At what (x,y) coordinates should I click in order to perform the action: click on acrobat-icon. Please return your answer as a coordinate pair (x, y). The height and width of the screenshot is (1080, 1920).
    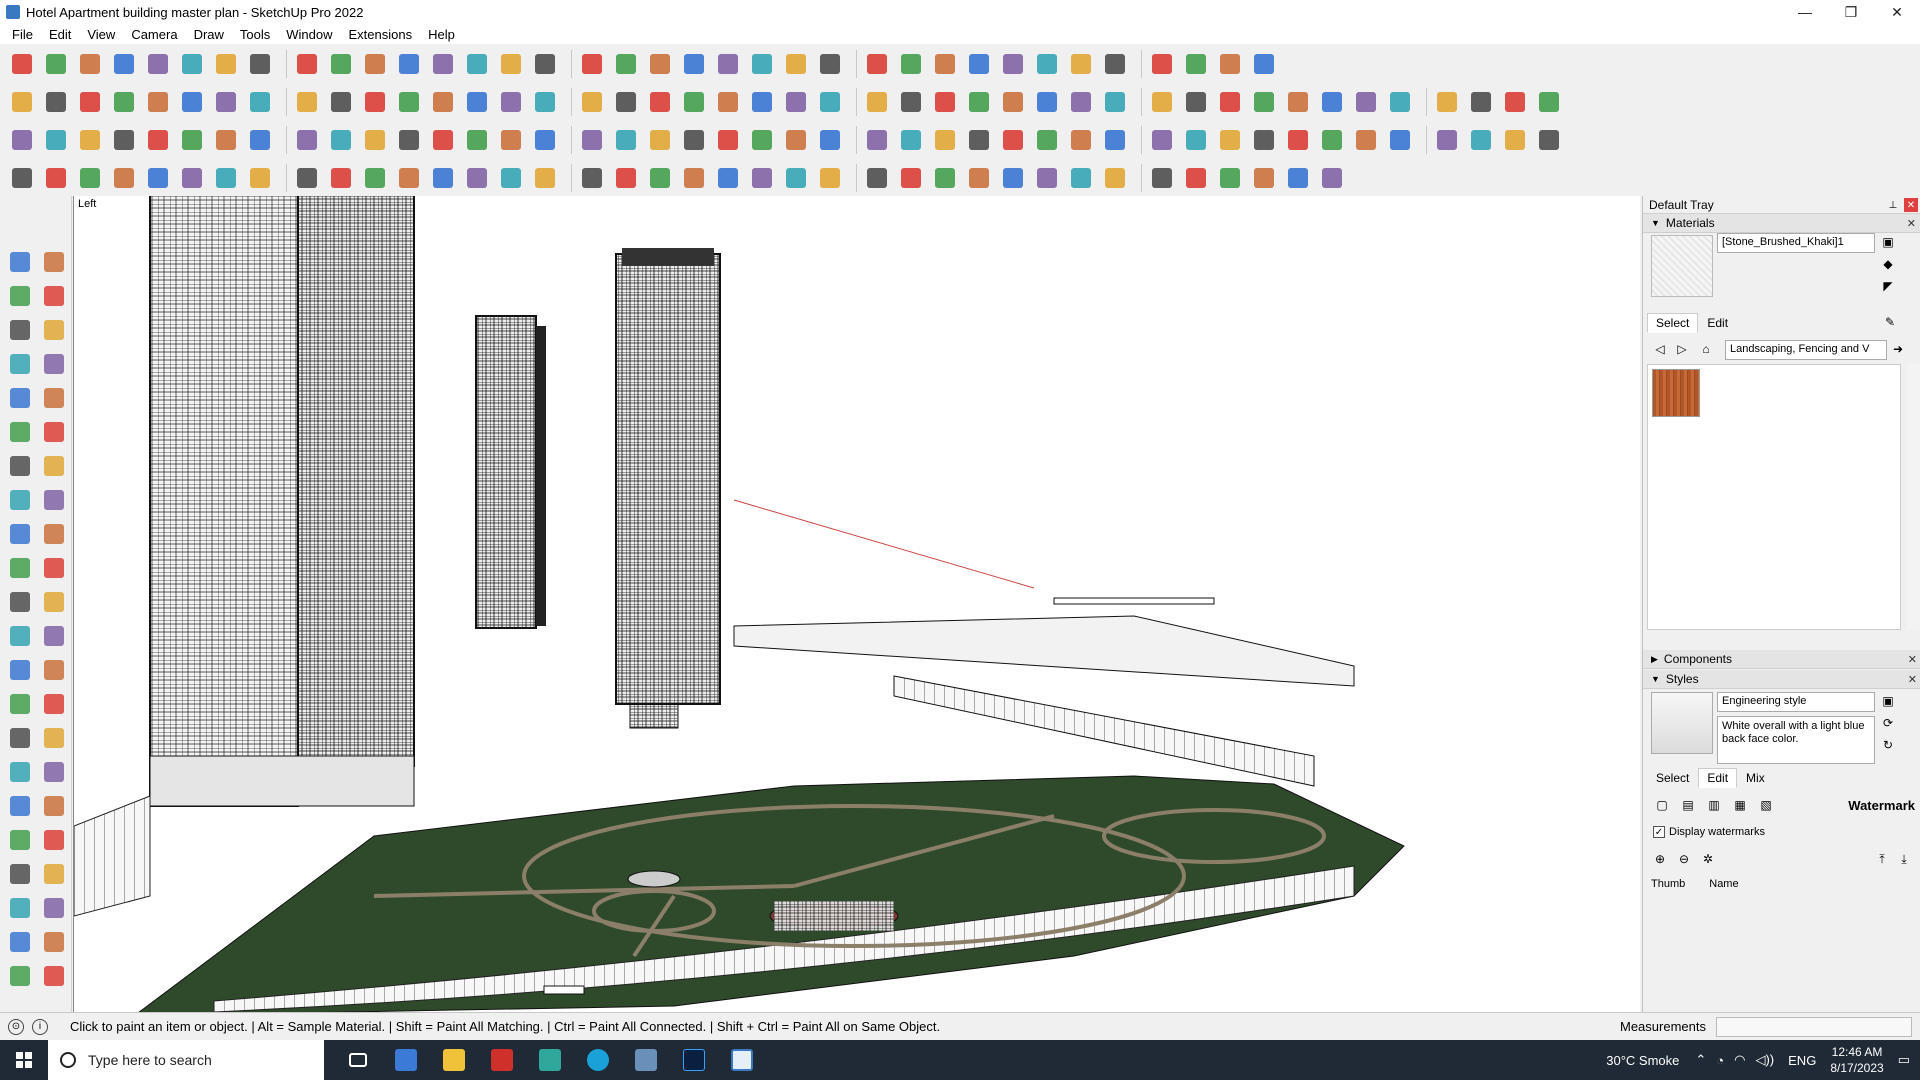
    Looking at the image, I should click on (502, 1060).